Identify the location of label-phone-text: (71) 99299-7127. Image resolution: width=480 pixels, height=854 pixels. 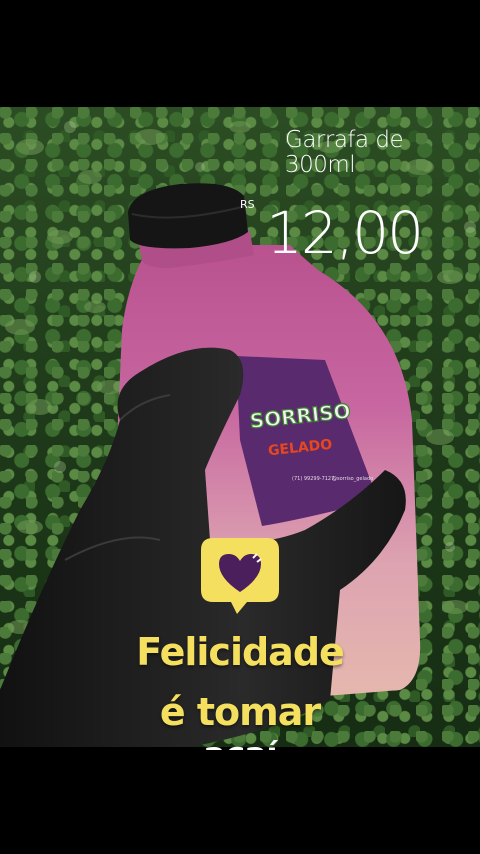
(313, 479).